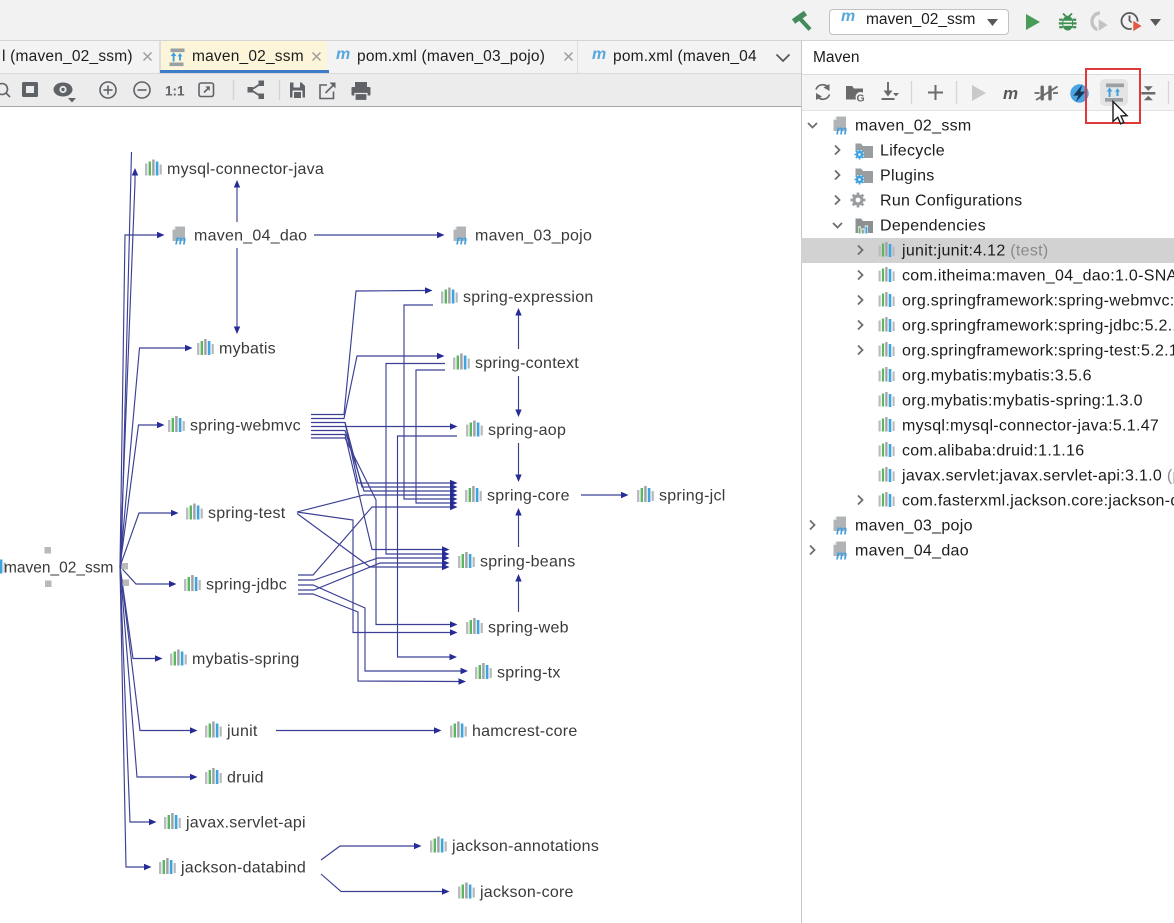 Image resolution: width=1174 pixels, height=923 pixels. What do you see at coordinates (993, 451) in the screenshot?
I see `svg-text: com.alibaba:druid:1.1.16` at bounding box center [993, 451].